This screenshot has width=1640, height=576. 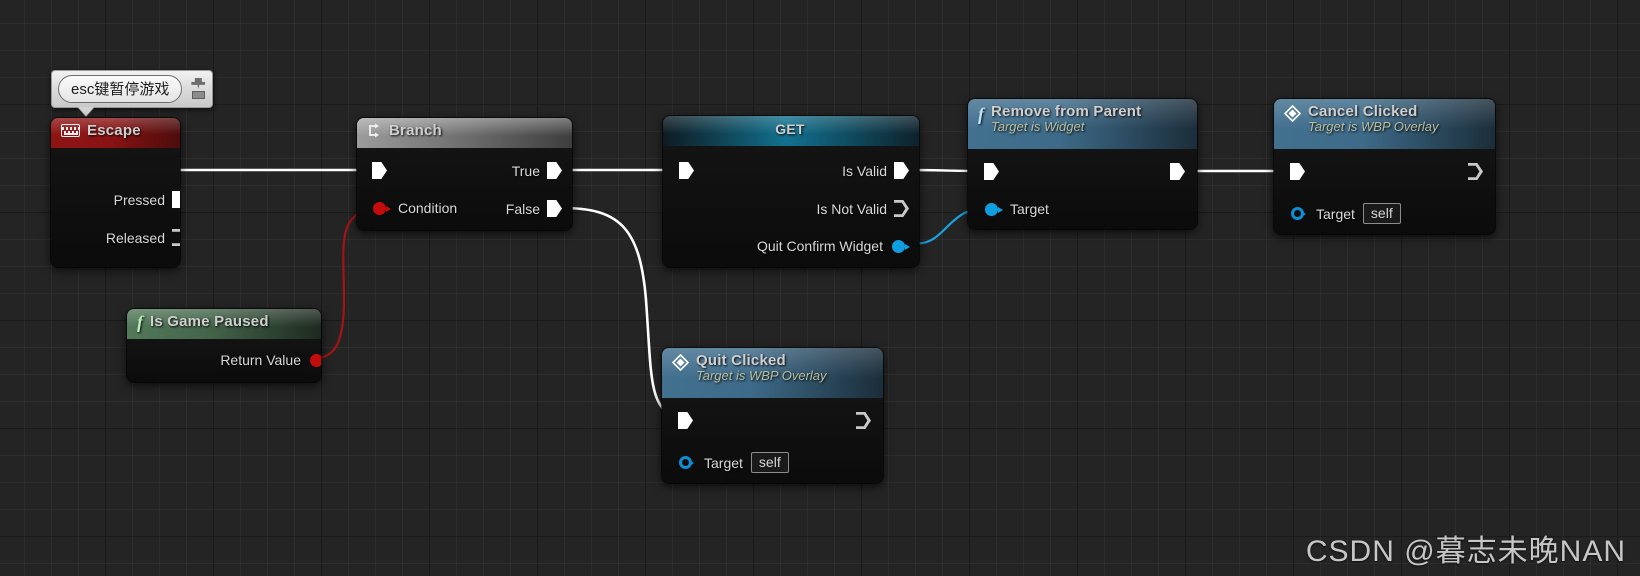 I want to click on exec-pin-rfp-in, so click(x=991, y=171).